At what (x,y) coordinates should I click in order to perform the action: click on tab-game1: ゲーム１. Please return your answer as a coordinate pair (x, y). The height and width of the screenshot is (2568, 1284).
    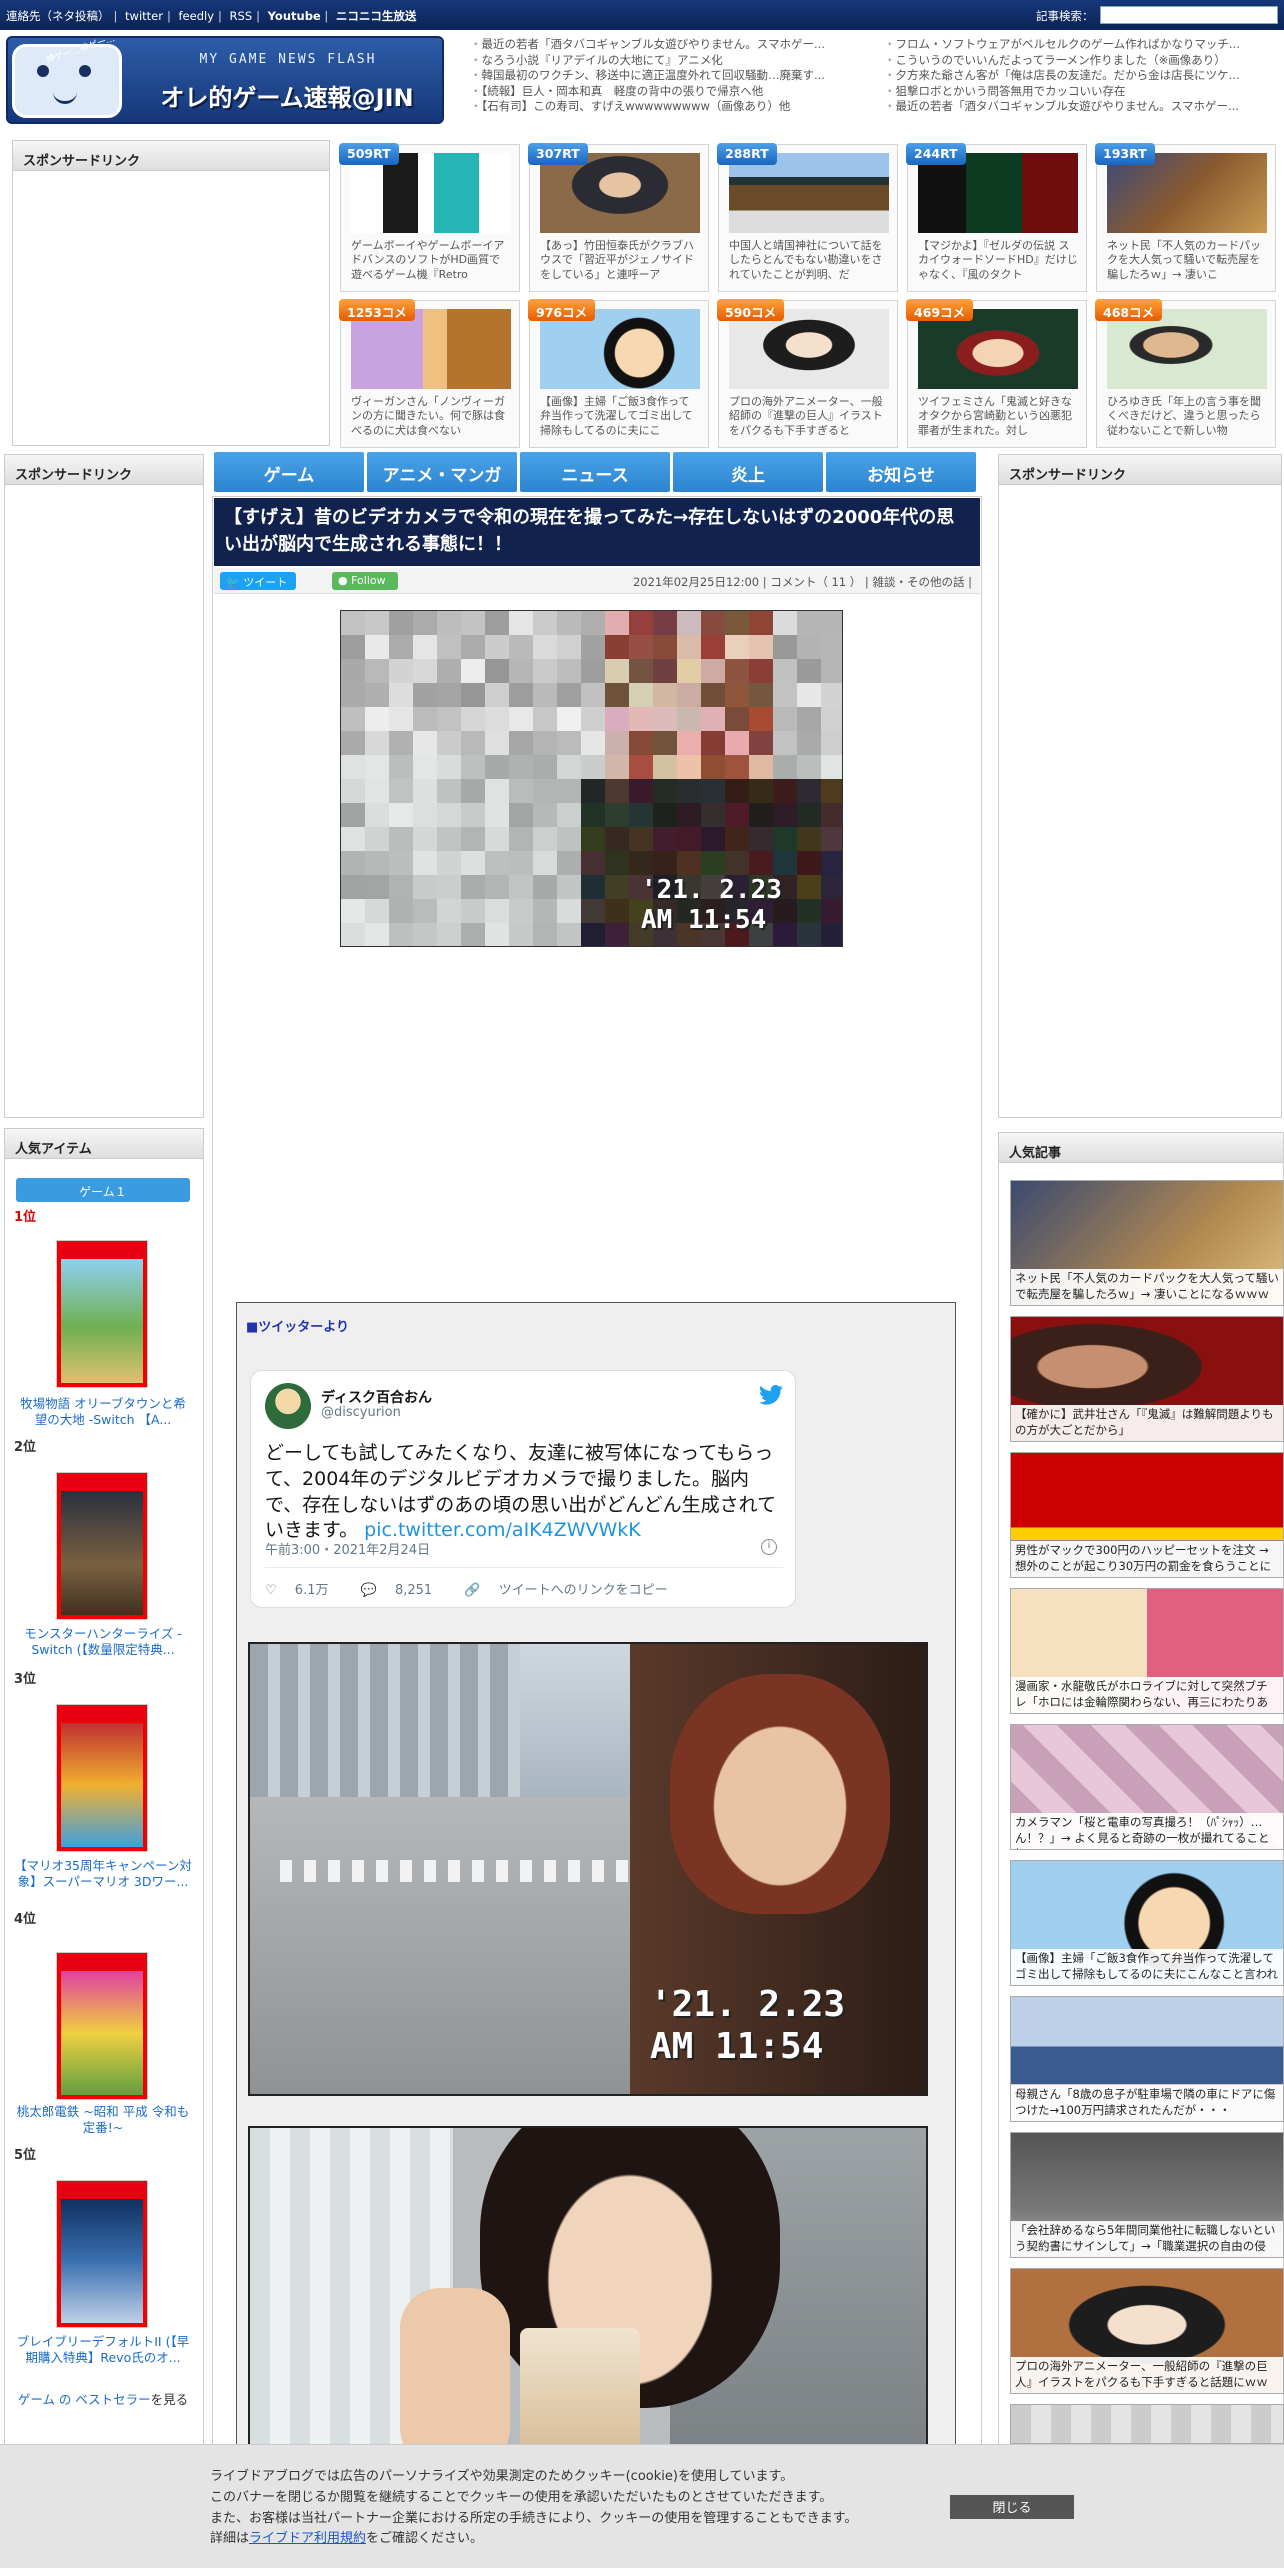
    Looking at the image, I should click on (103, 1190).